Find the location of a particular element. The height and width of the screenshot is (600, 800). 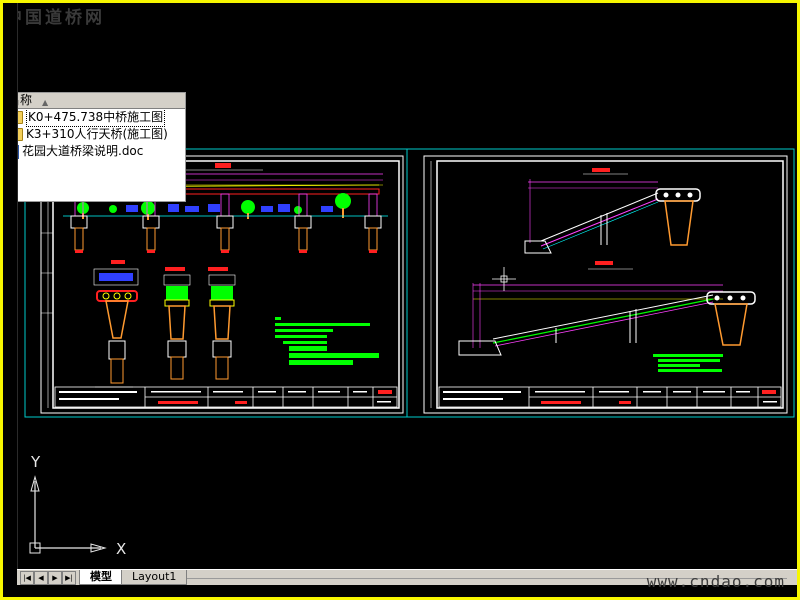

last-tab-icon: ▶| is located at coordinates (69, 578).